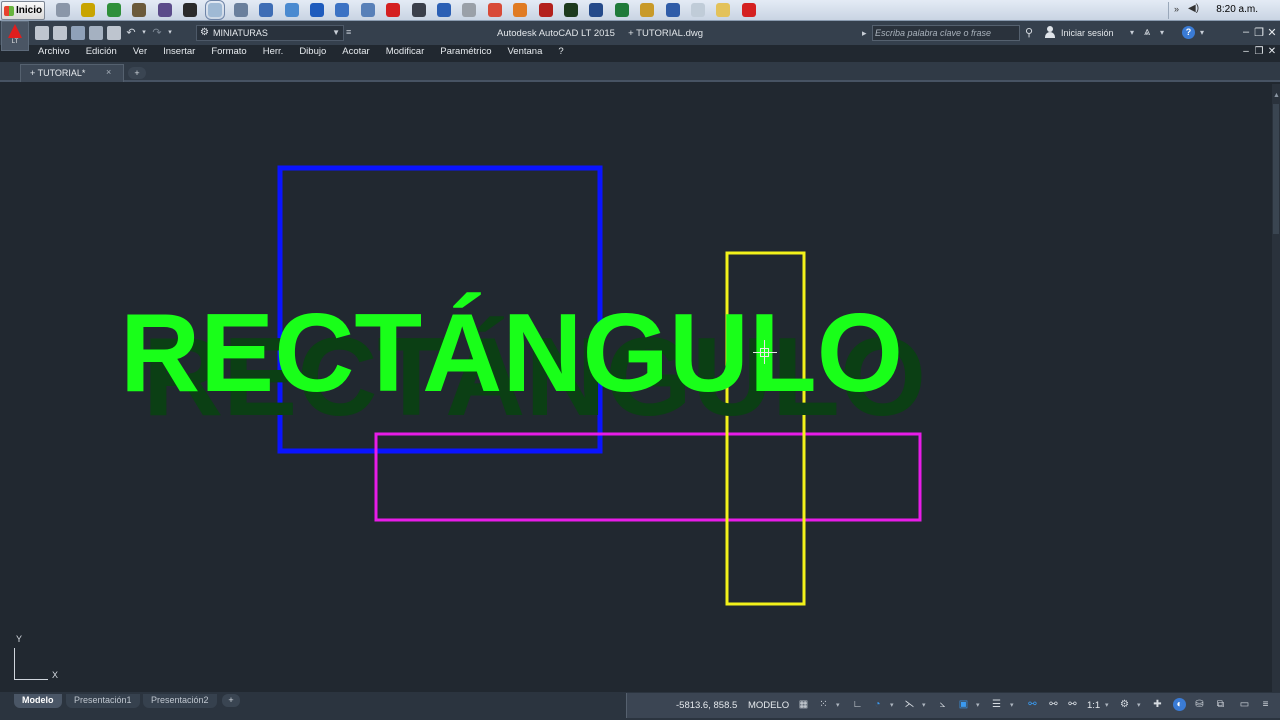  I want to click on annotation-scale-value: 1:1, so click(1093, 705).